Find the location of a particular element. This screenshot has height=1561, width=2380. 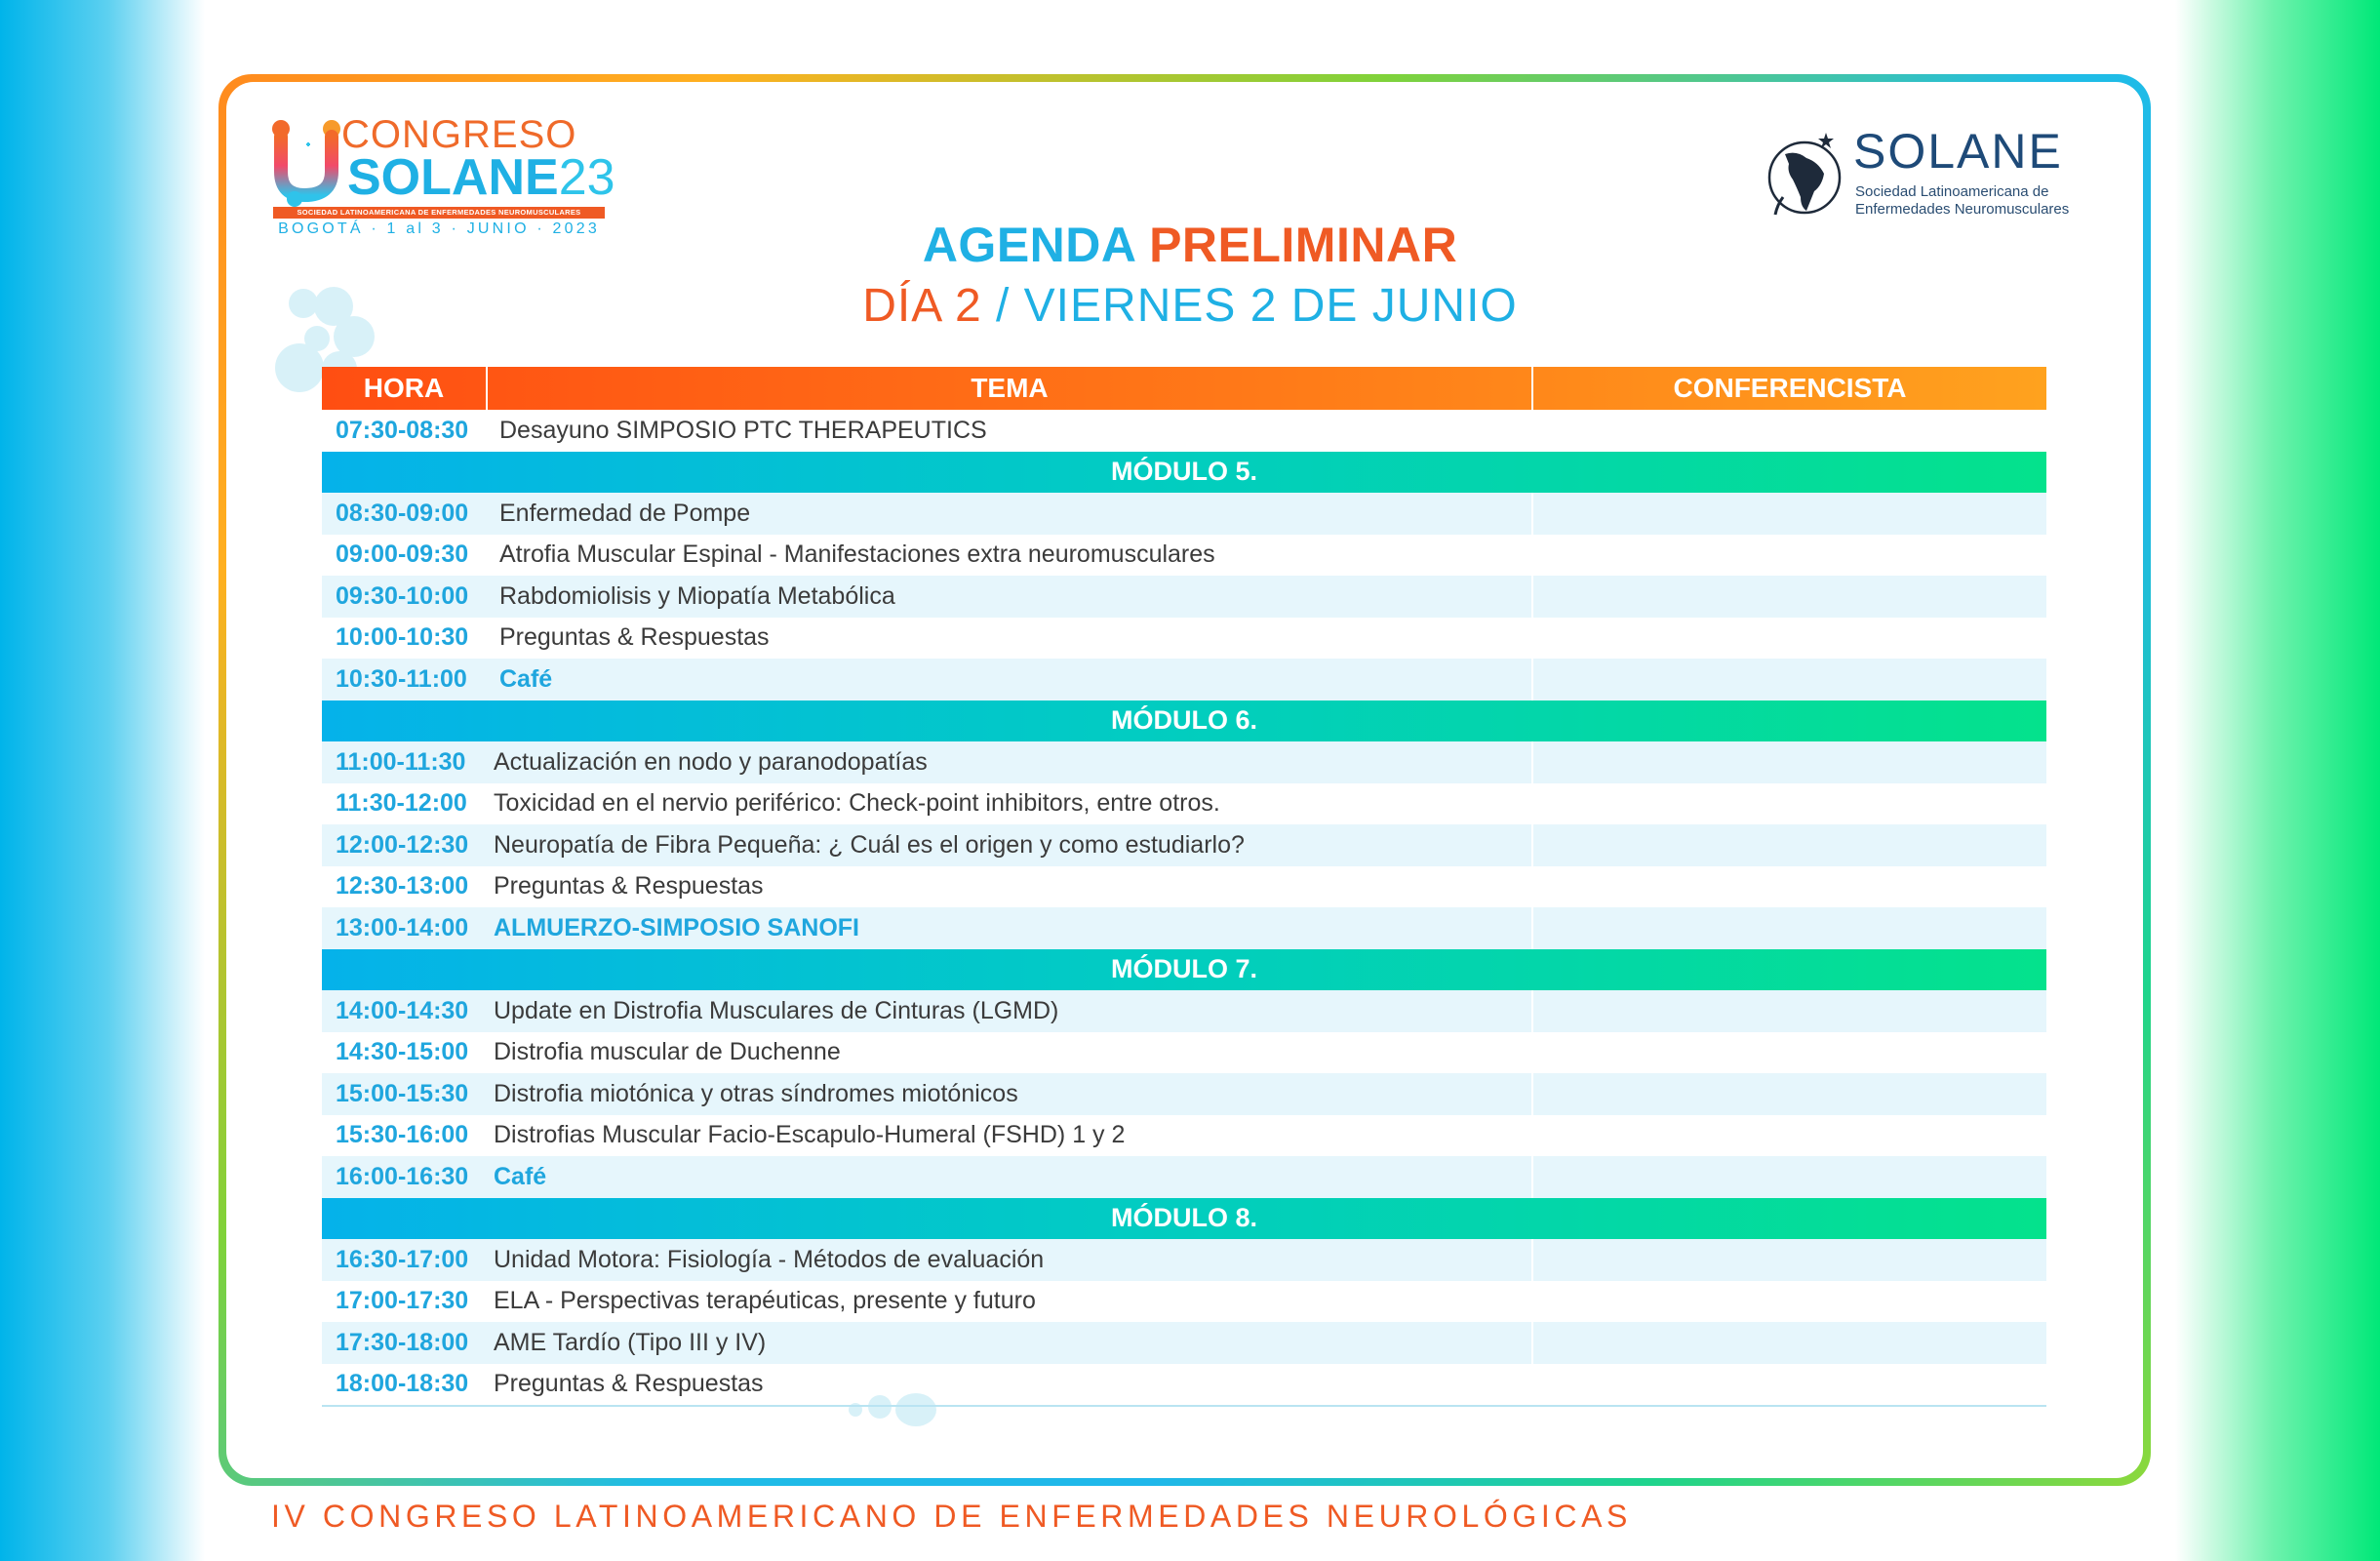

row-time: 12:30-13:00 is located at coordinates (402, 886).